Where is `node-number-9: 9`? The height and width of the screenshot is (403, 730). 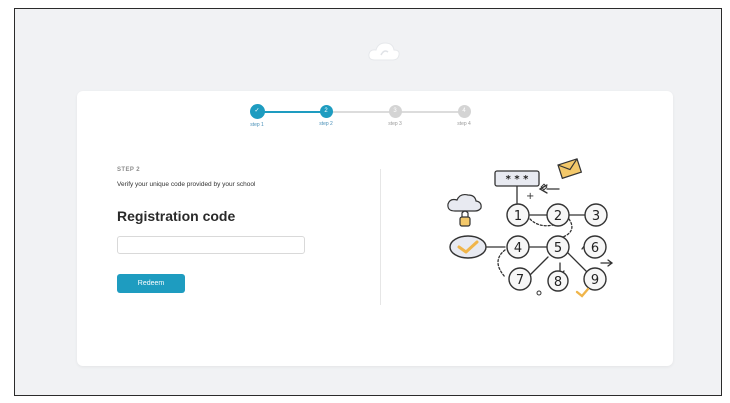 node-number-9: 9 is located at coordinates (595, 280).